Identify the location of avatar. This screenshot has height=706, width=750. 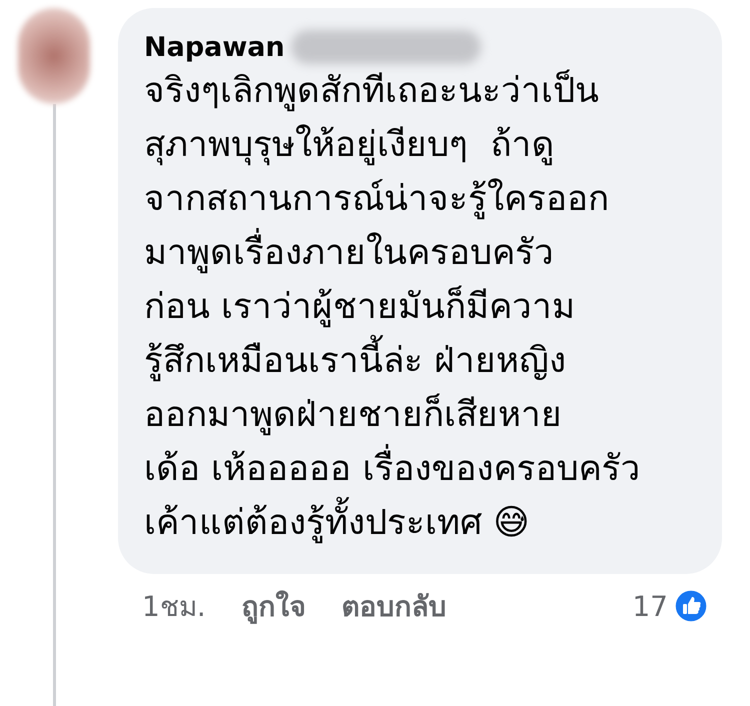
(54, 56).